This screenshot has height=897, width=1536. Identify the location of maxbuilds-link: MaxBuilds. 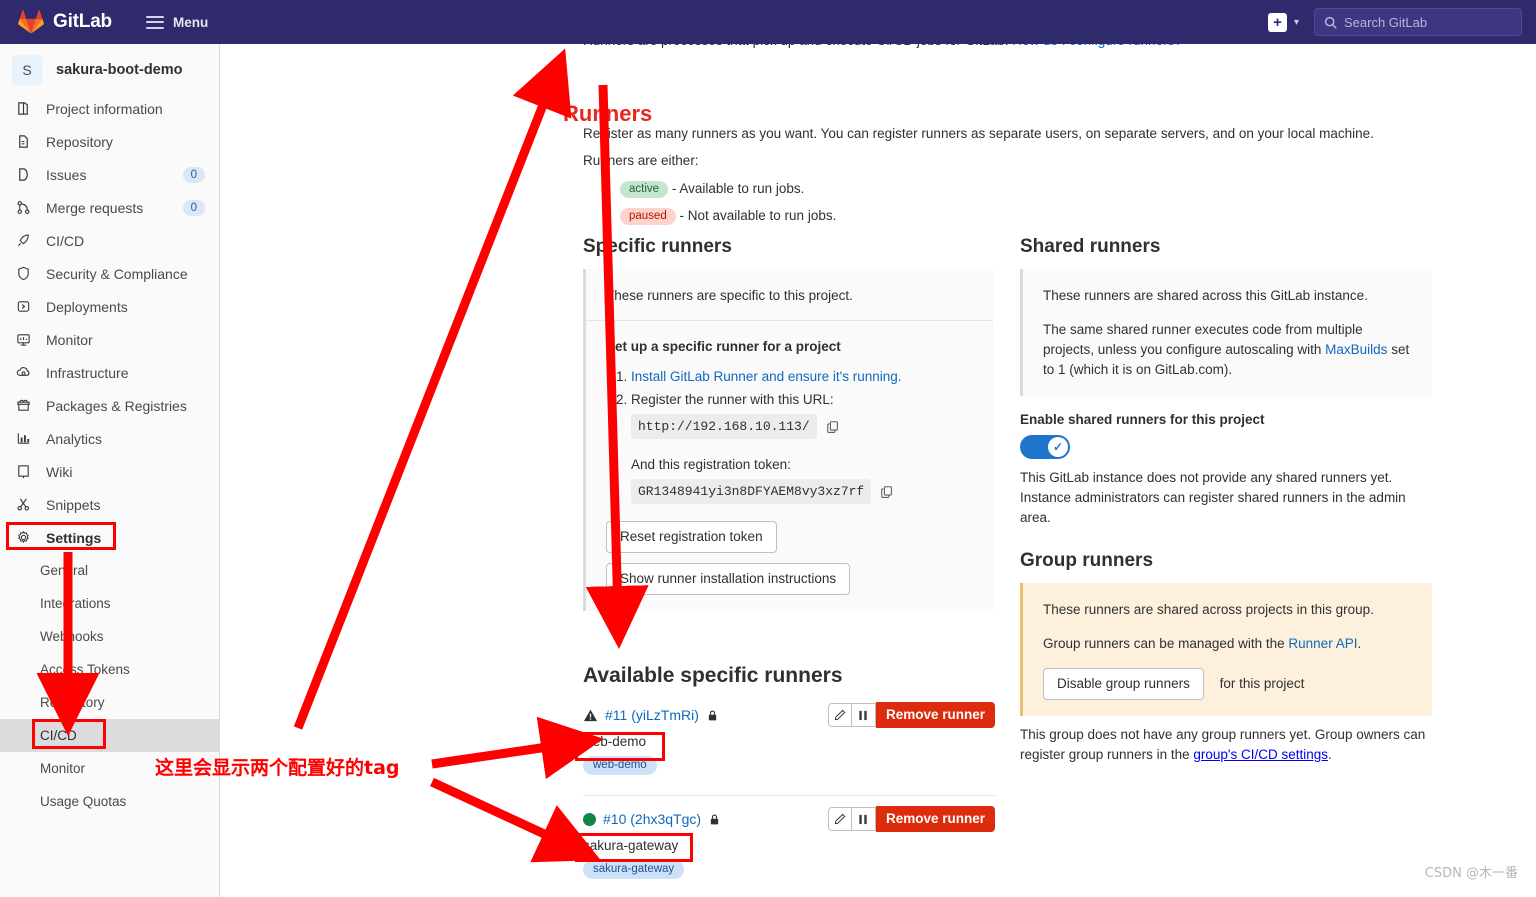
(1356, 349).